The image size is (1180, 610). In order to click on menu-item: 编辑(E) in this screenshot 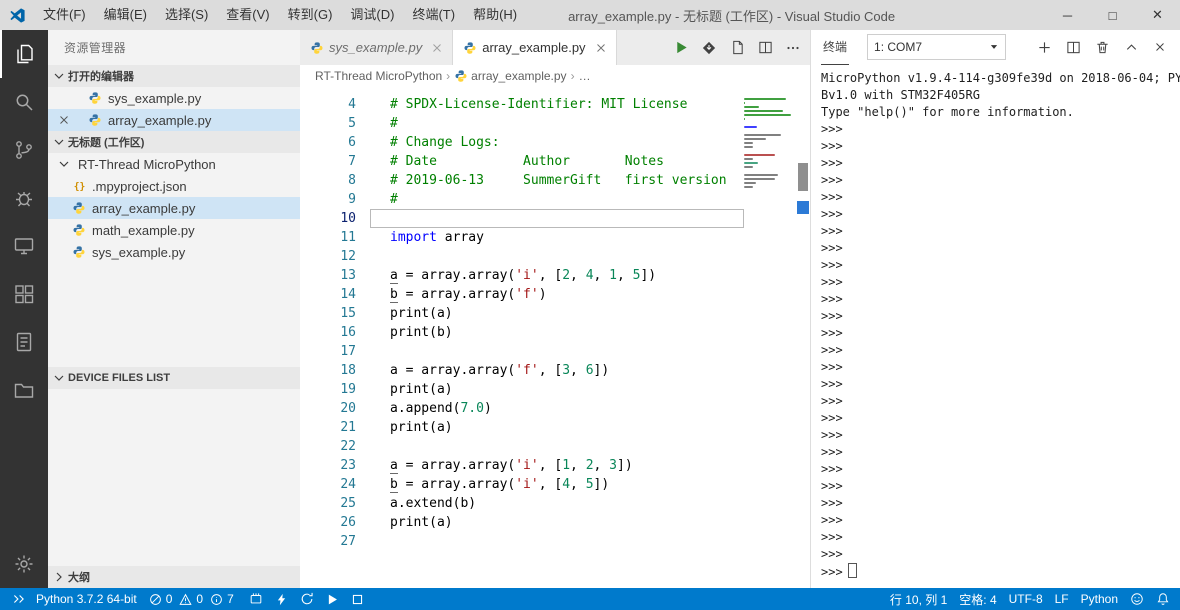, I will do `click(125, 15)`.